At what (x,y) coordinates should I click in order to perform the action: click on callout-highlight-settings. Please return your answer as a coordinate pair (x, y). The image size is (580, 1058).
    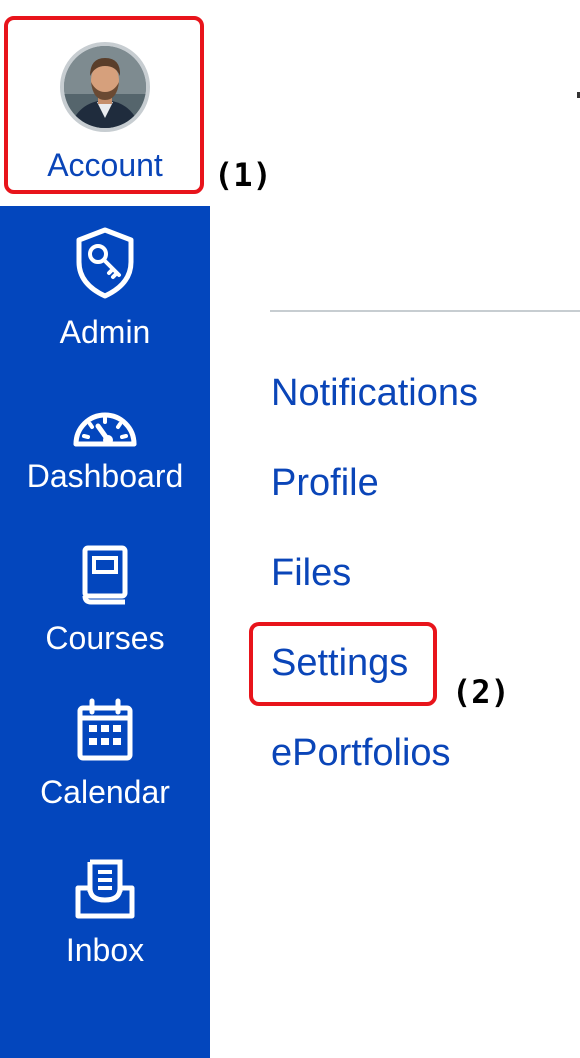
    Looking at the image, I should click on (343, 664).